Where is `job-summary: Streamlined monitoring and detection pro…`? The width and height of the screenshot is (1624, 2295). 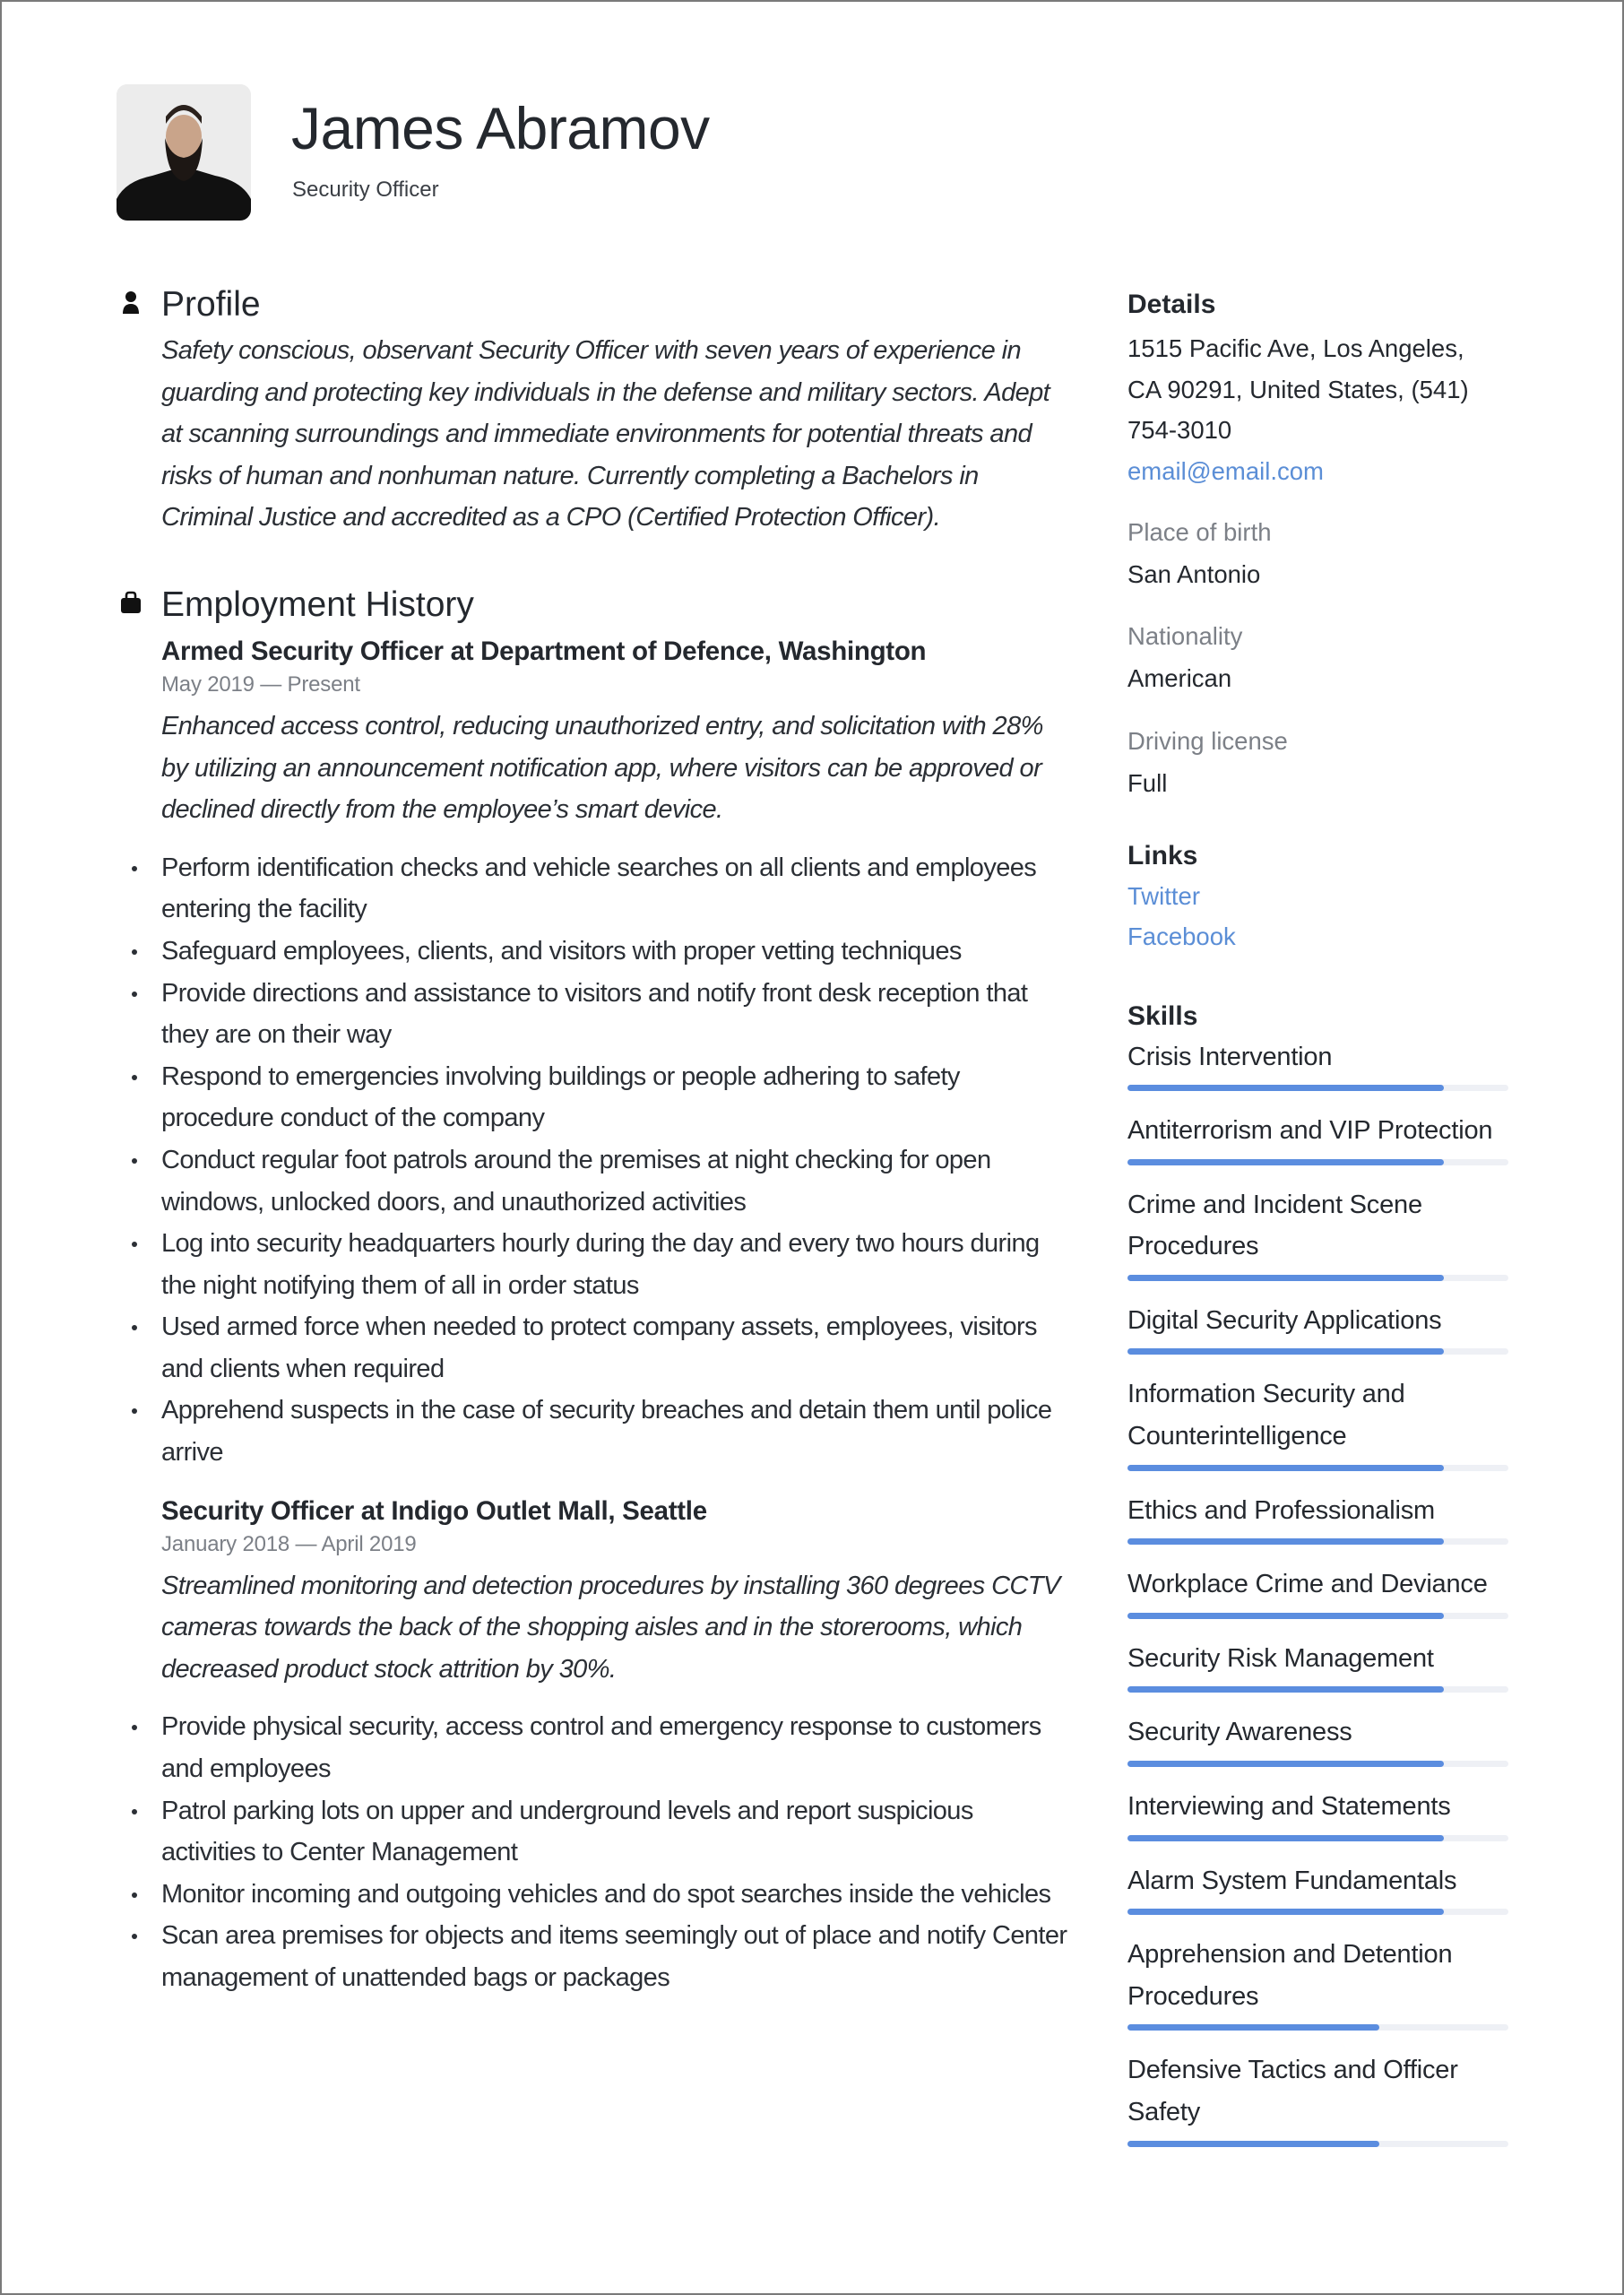 job-summary: Streamlined monitoring and detection pro… is located at coordinates (610, 1628).